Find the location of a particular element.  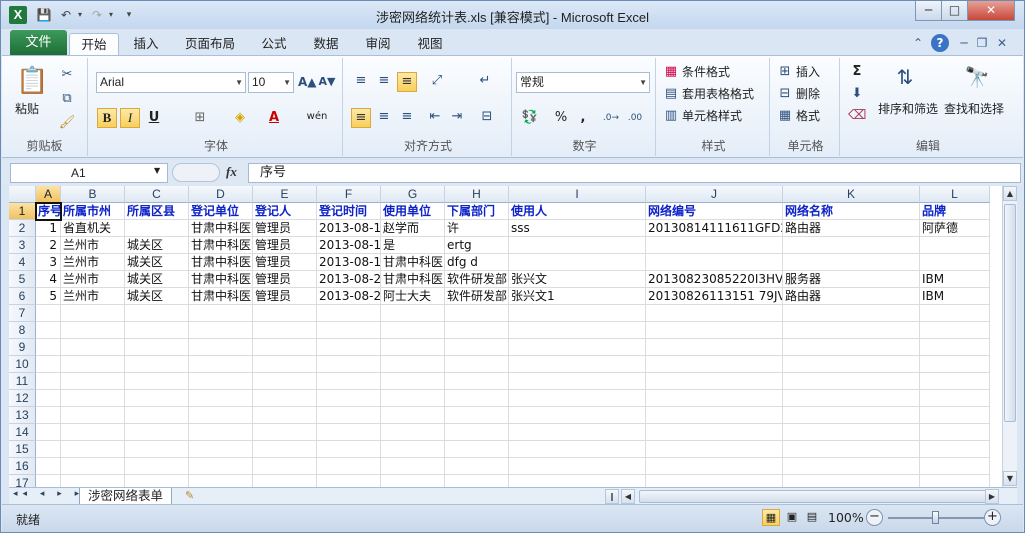

table-cell: 2013-08-23 is located at coordinates (349, 279).